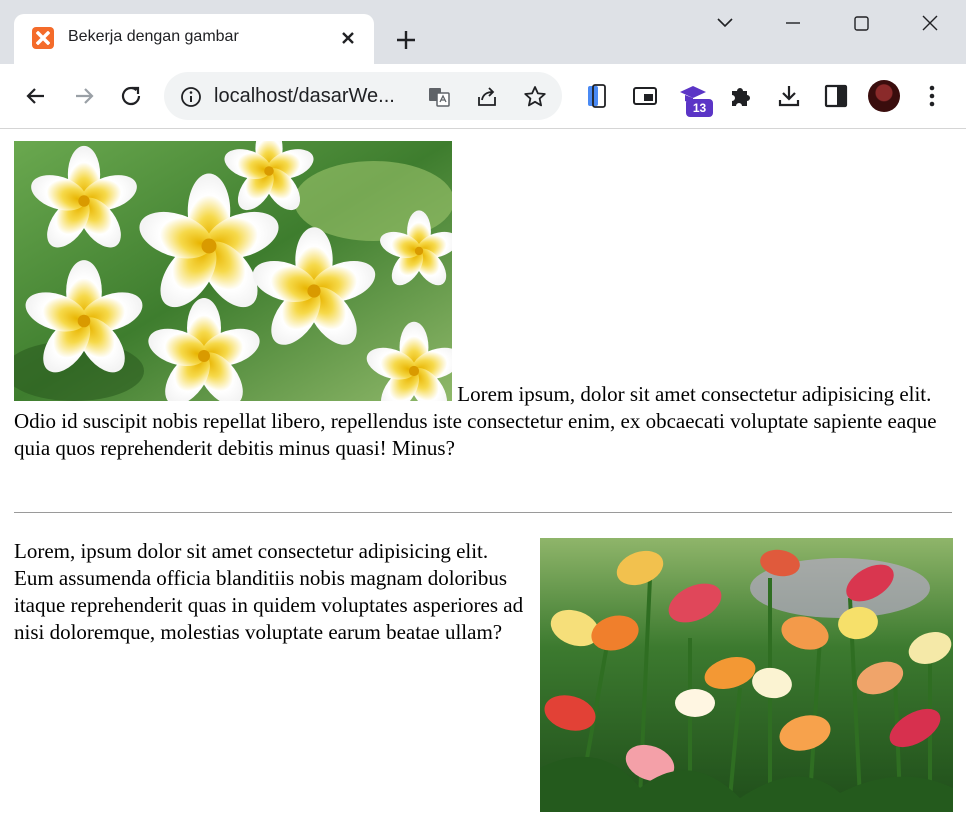 The image size is (966, 830). What do you see at coordinates (483, 512) in the screenshot?
I see `horizontal-rule` at bounding box center [483, 512].